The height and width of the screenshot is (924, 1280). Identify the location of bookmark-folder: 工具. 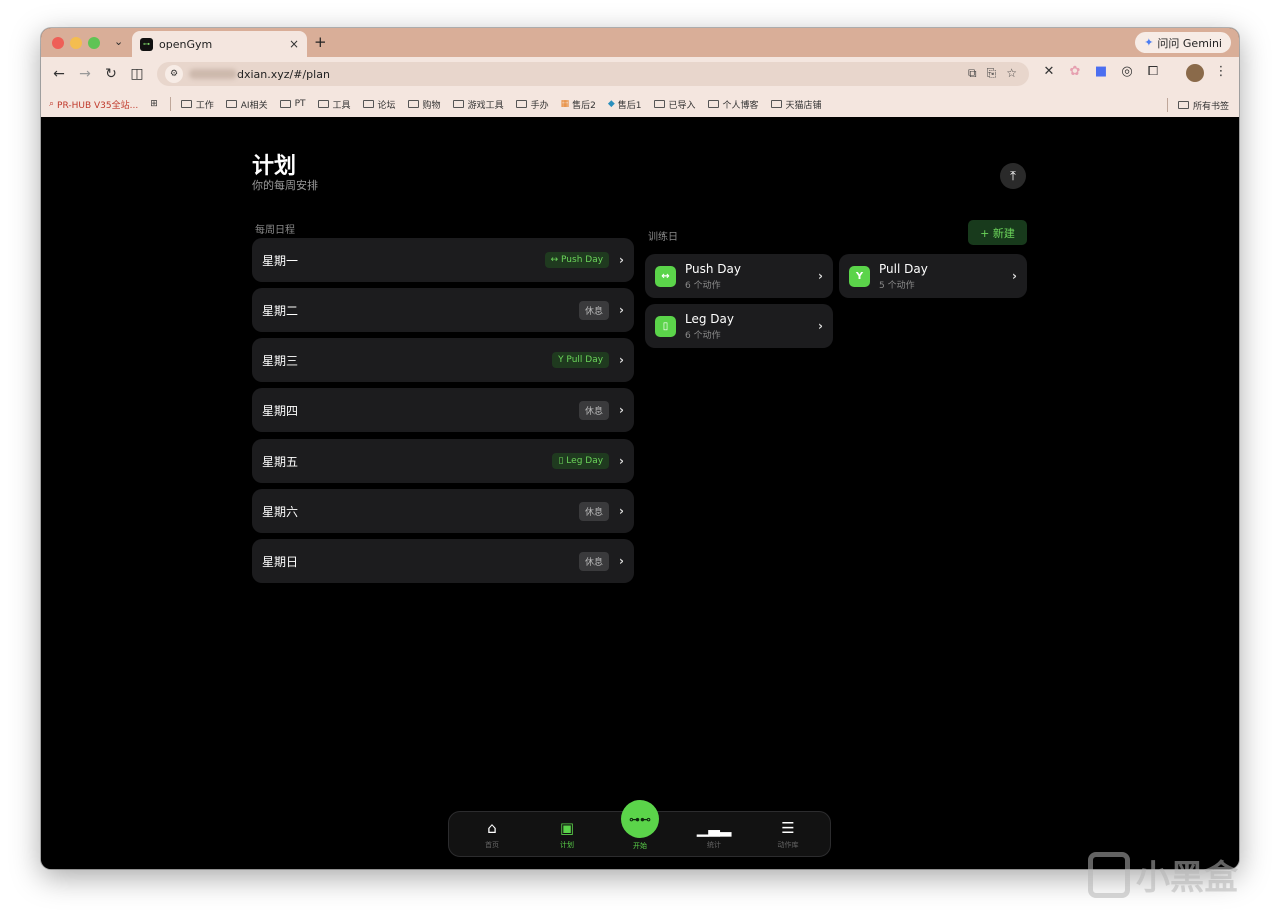
(334, 104).